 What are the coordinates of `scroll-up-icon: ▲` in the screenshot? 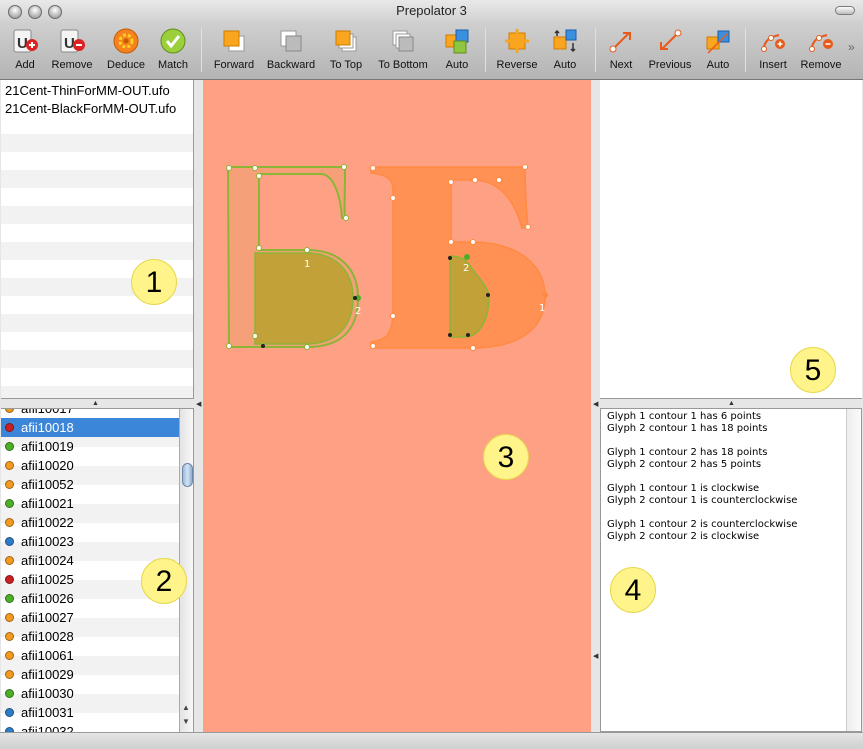 It's located at (186, 707).